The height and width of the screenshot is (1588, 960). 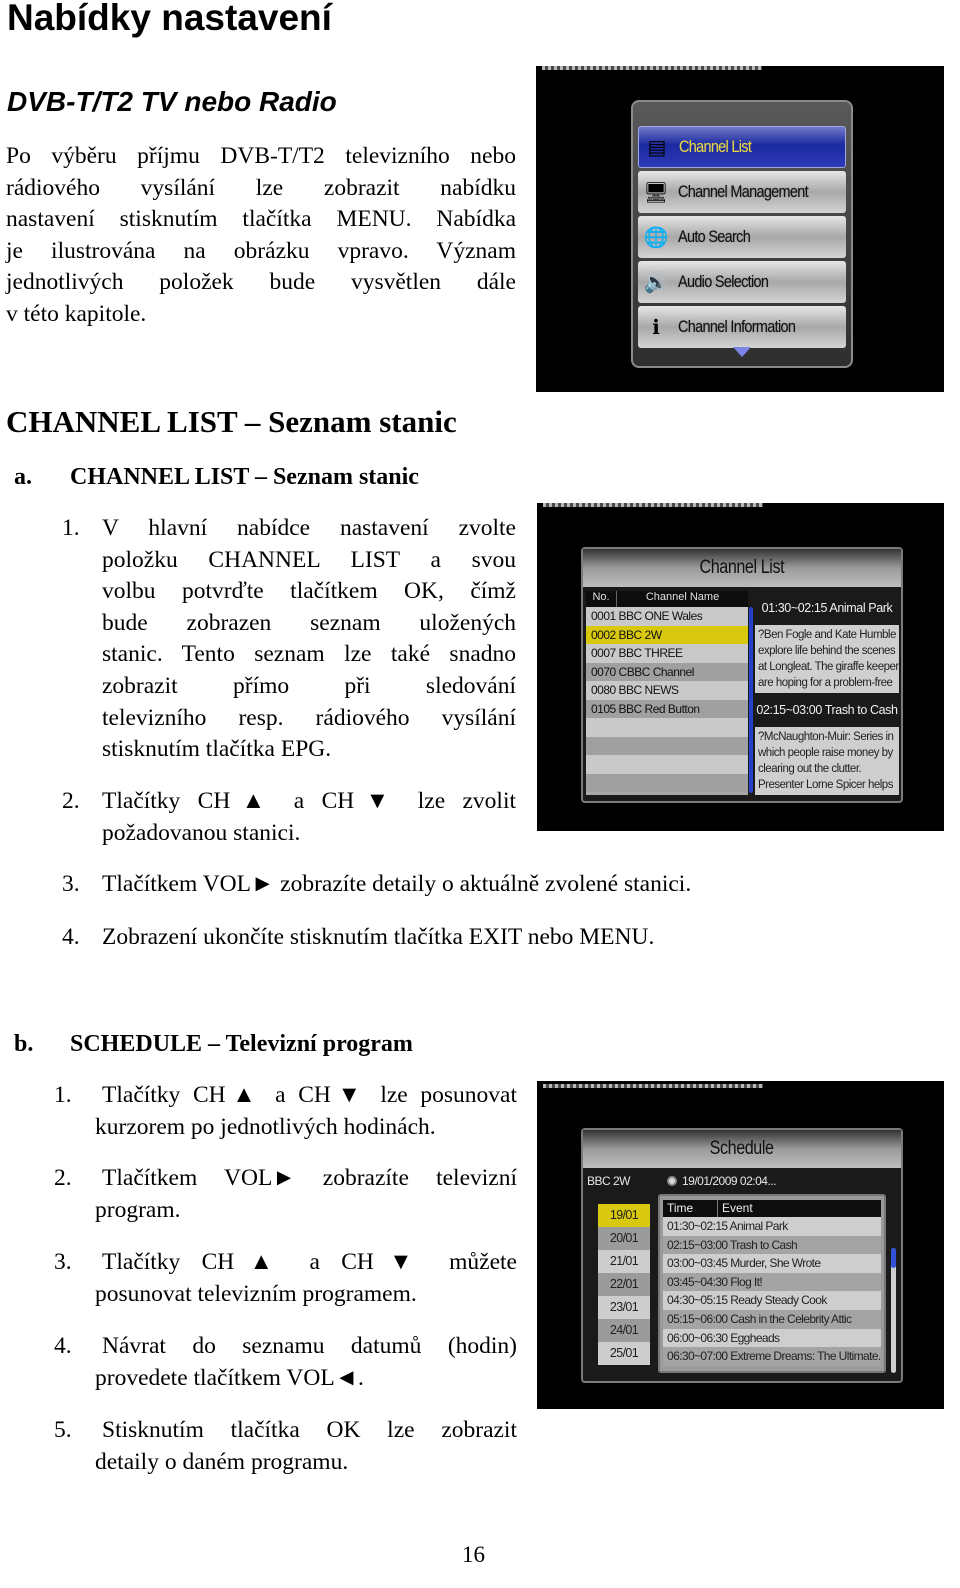 What do you see at coordinates (169, 19) in the screenshot?
I see `page-title: Nabídky nastavení` at bounding box center [169, 19].